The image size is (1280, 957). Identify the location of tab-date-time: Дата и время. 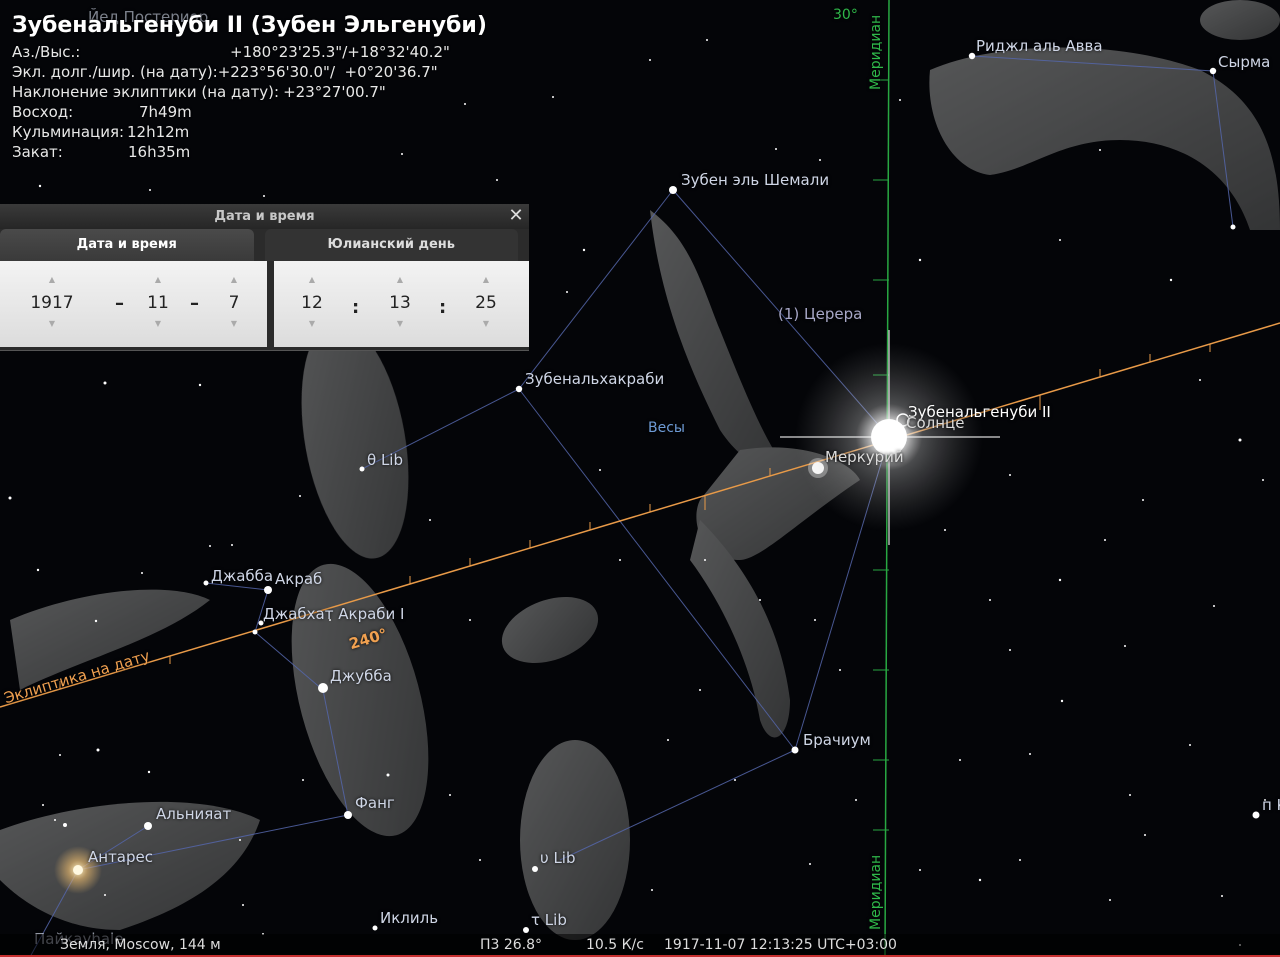
(127, 245).